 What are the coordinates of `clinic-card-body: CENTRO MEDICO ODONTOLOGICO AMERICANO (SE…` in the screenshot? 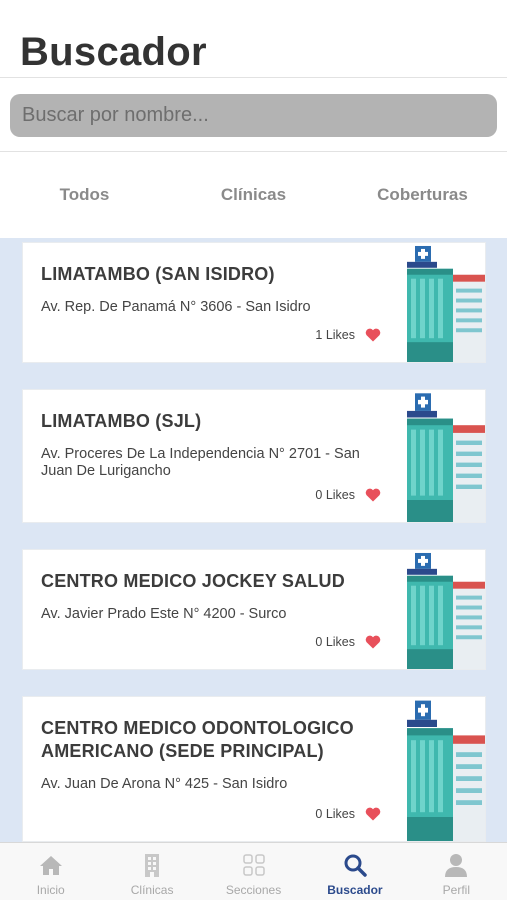 It's located at (198, 745).